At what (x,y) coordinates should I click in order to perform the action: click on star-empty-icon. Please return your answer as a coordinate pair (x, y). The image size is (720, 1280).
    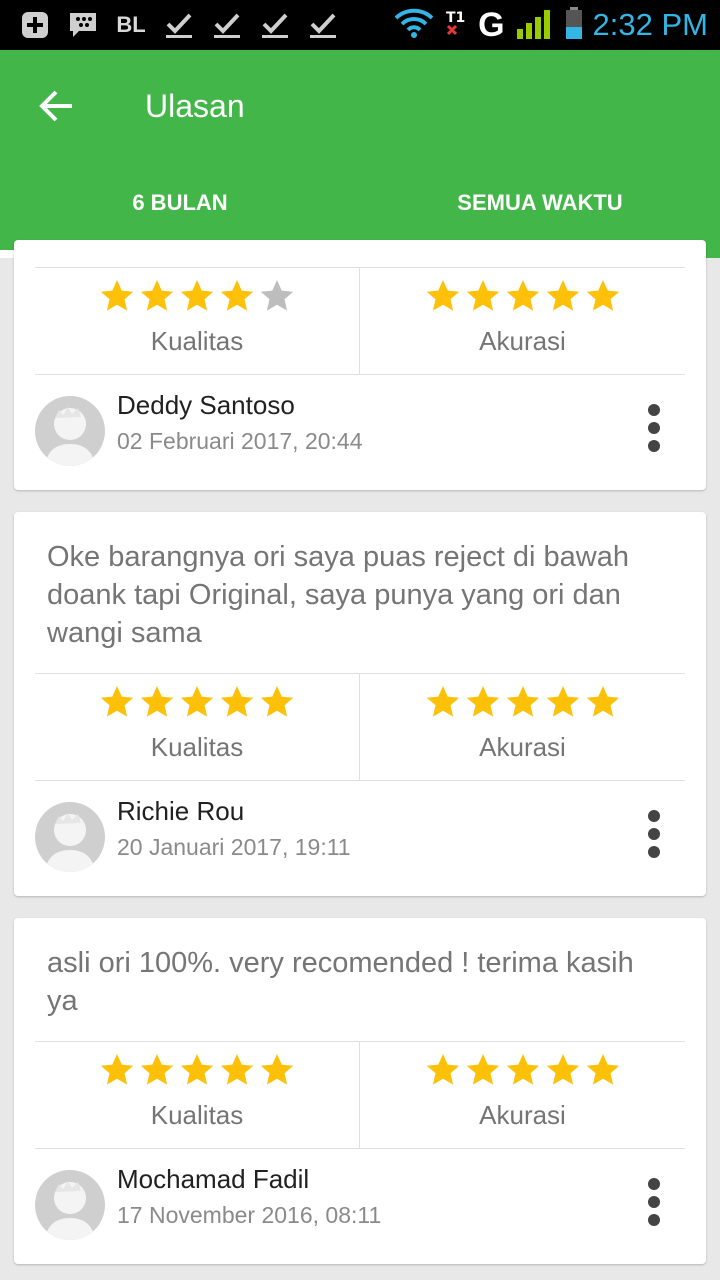
    Looking at the image, I should click on (277, 295).